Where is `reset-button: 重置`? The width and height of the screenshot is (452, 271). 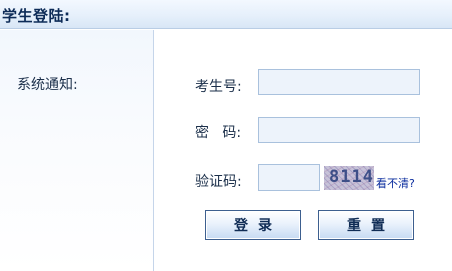
reset-button: 重置 is located at coordinates (366, 225).